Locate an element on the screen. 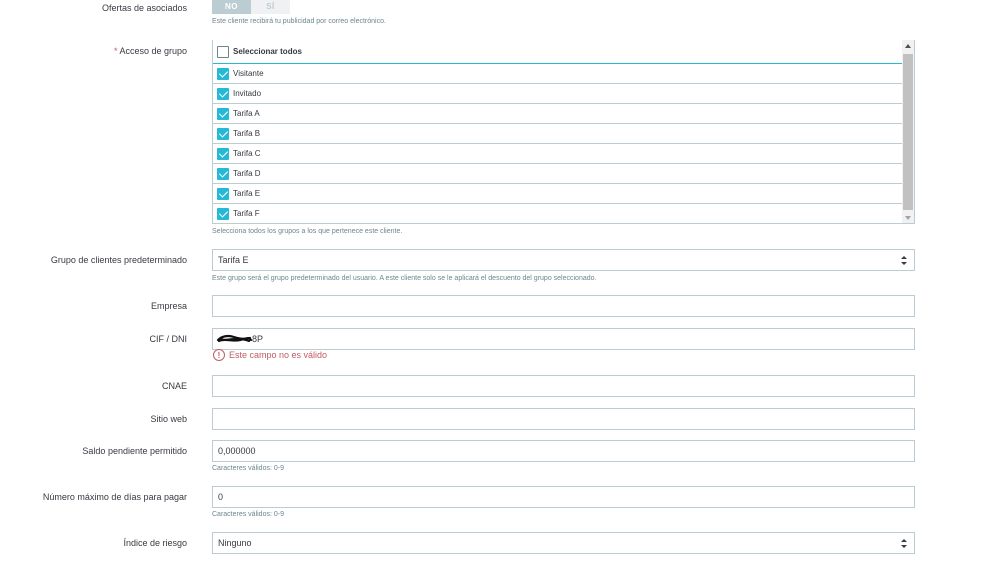 The height and width of the screenshot is (576, 1000). cnae-input is located at coordinates (563, 386).